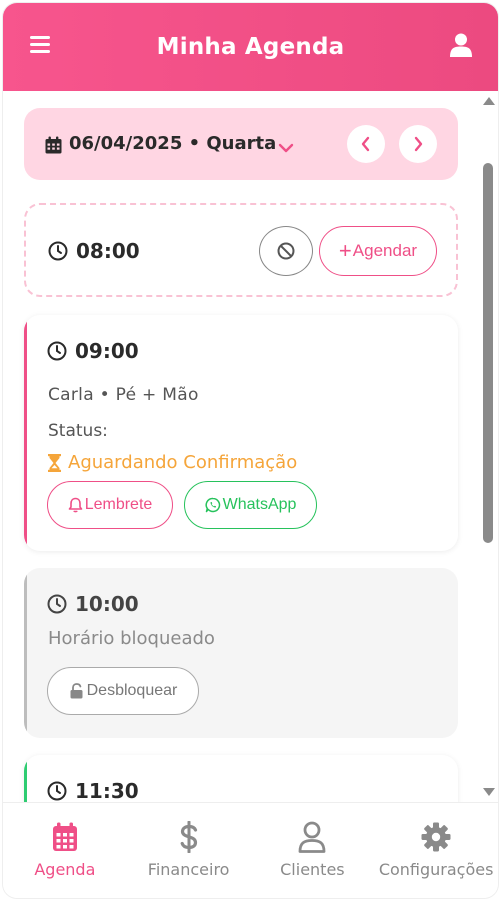 This screenshot has height=901, width=501. Describe the element at coordinates (345, 250) in the screenshot. I see `plus-icon: +` at that location.